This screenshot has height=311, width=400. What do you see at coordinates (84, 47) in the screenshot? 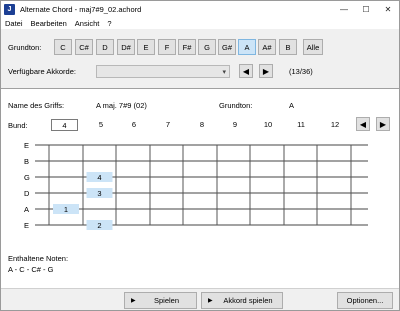
I see `key-button-c-sharp: C#` at bounding box center [84, 47].